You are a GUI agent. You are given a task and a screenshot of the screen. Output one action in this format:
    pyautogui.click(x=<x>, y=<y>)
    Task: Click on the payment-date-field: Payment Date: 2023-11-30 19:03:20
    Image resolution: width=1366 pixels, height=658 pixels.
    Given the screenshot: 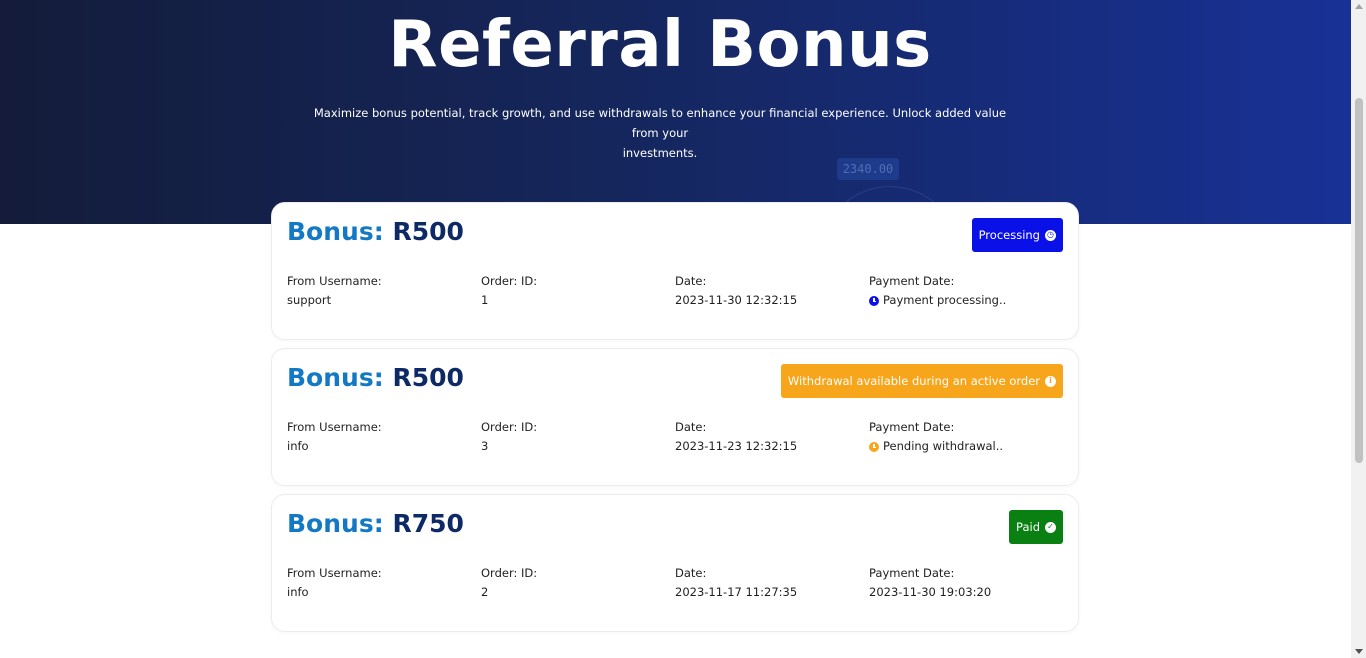 What is the action you would take?
    pyautogui.click(x=930, y=583)
    